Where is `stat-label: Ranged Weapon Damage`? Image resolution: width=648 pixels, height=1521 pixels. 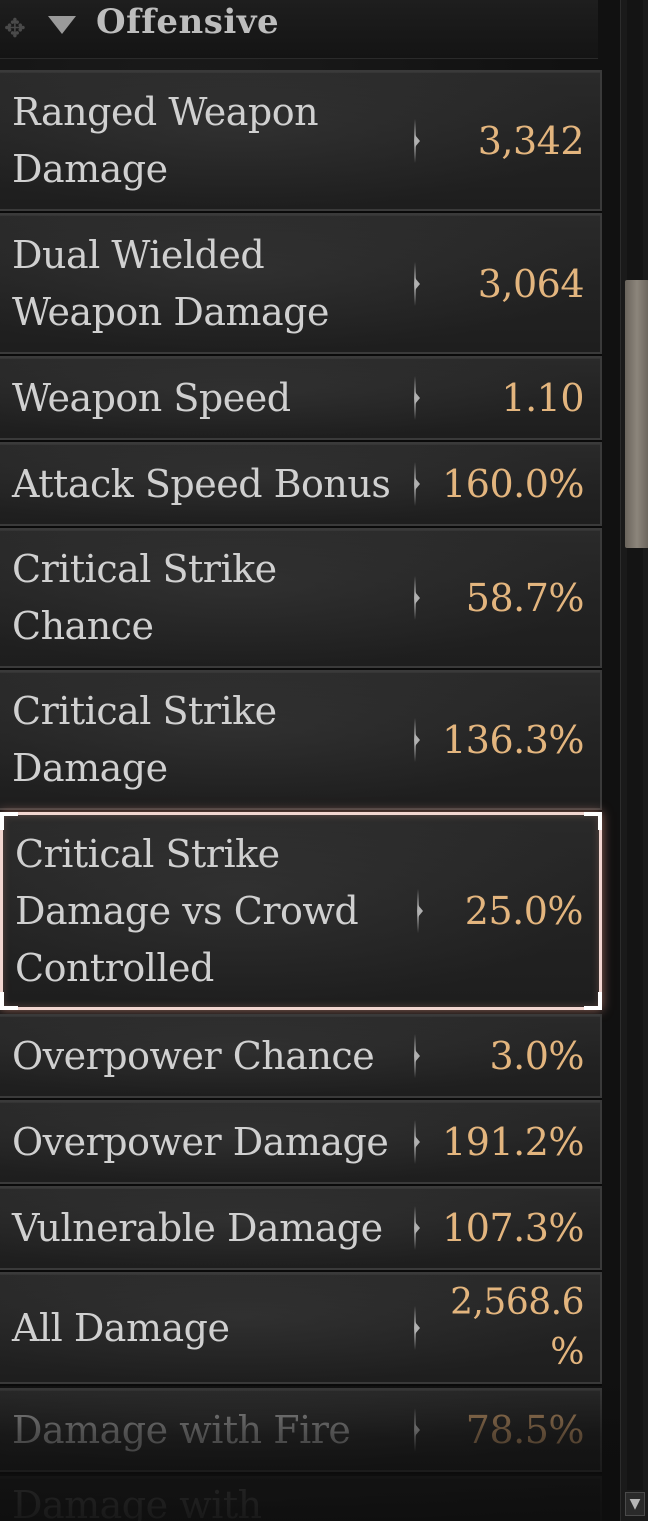 stat-label: Ranged Weapon Damage is located at coordinates (165, 140).